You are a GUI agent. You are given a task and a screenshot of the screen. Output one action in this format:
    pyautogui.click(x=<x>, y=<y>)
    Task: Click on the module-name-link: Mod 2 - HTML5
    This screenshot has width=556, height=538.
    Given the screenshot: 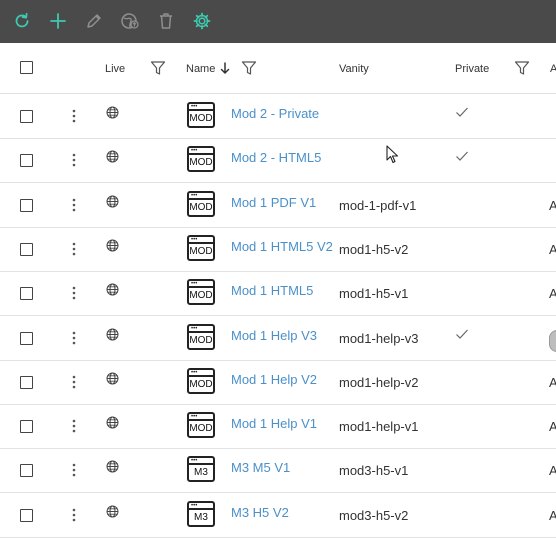 What is the action you would take?
    pyautogui.click(x=276, y=157)
    